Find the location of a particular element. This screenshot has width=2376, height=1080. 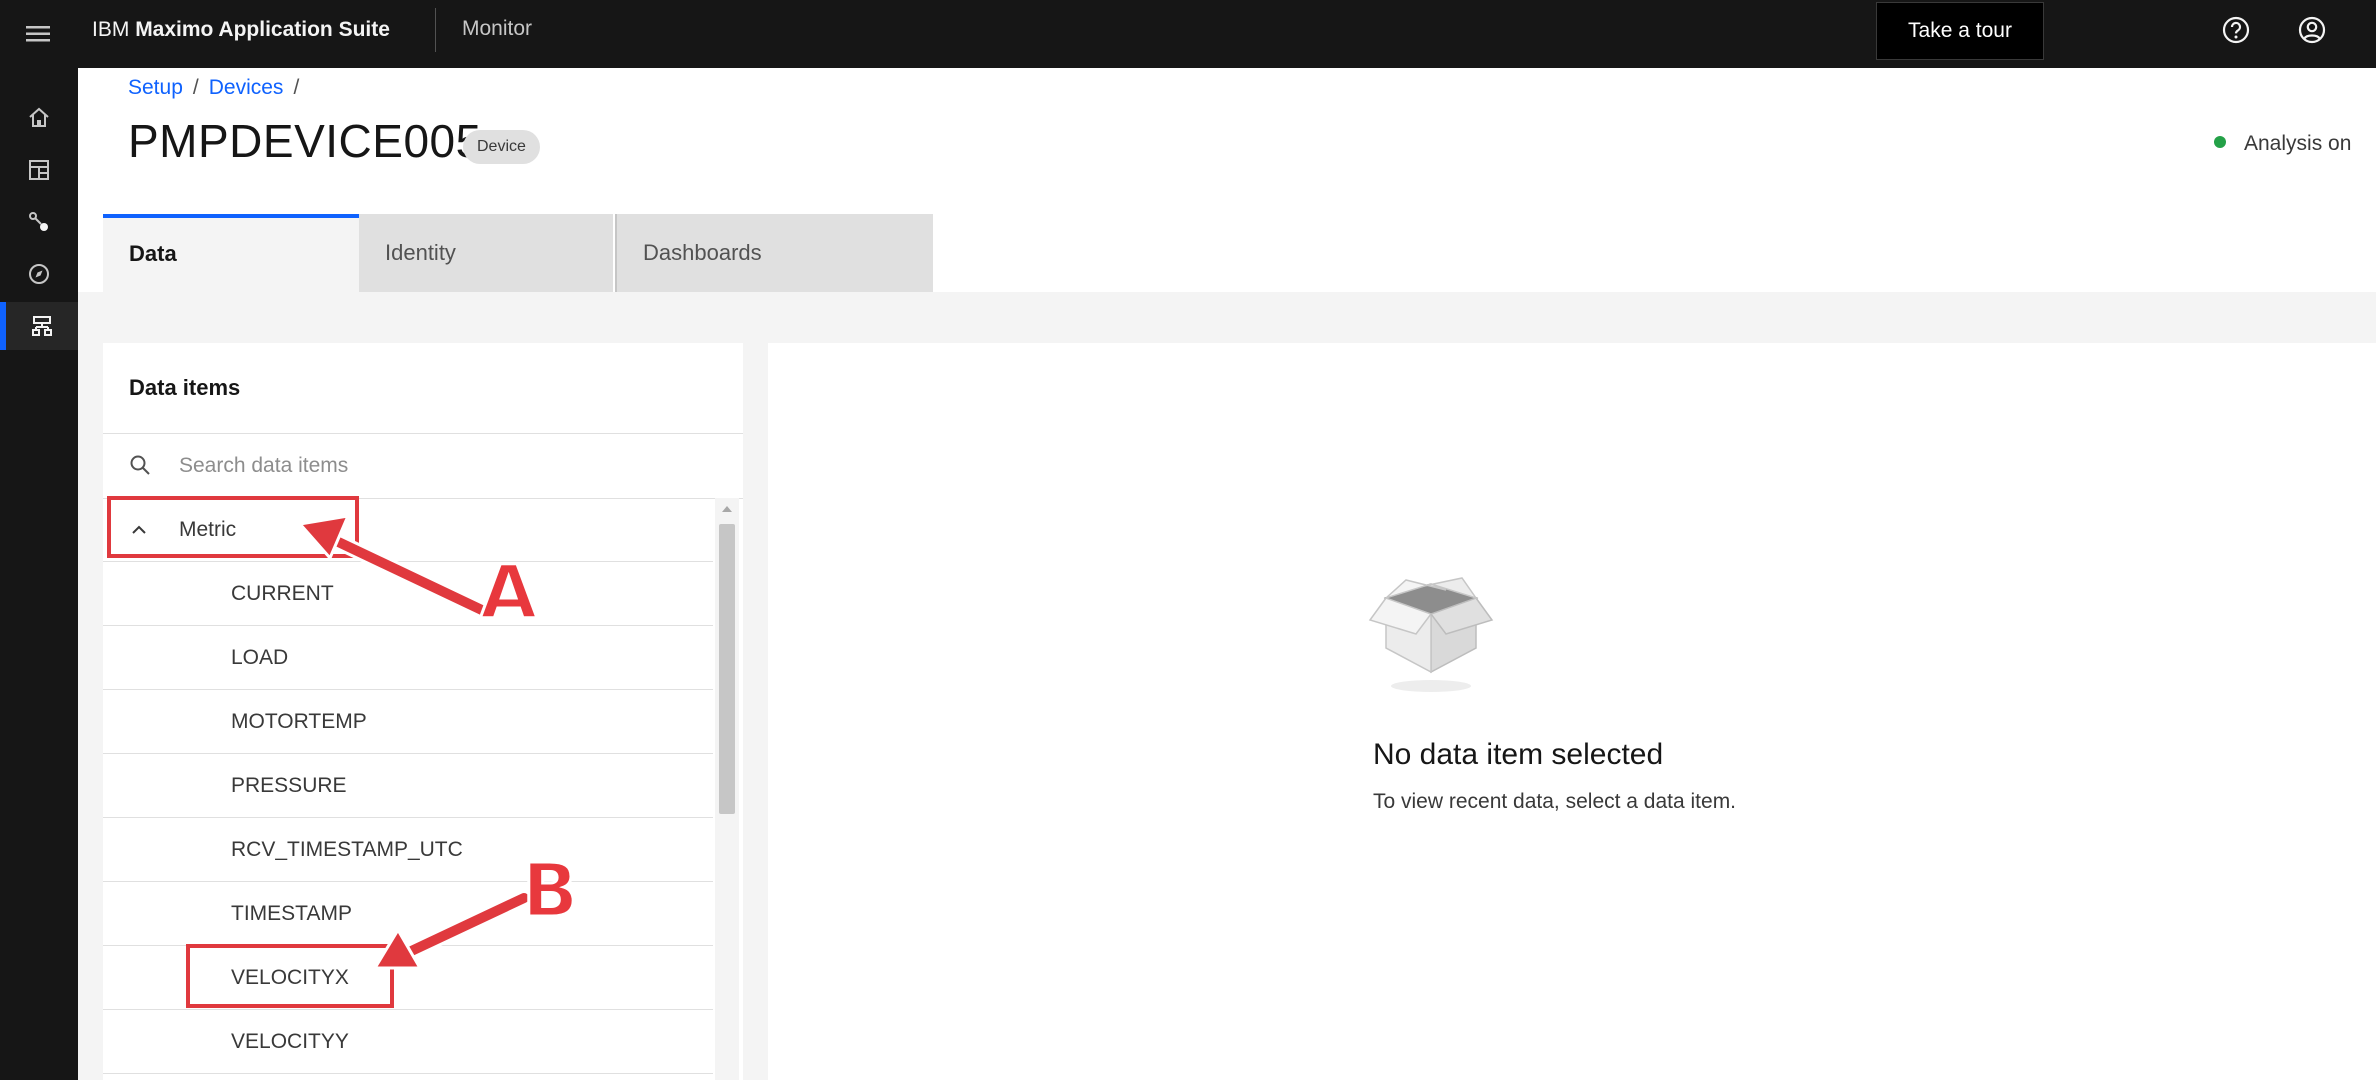

annotation-label-b: B is located at coordinates (549, 891).